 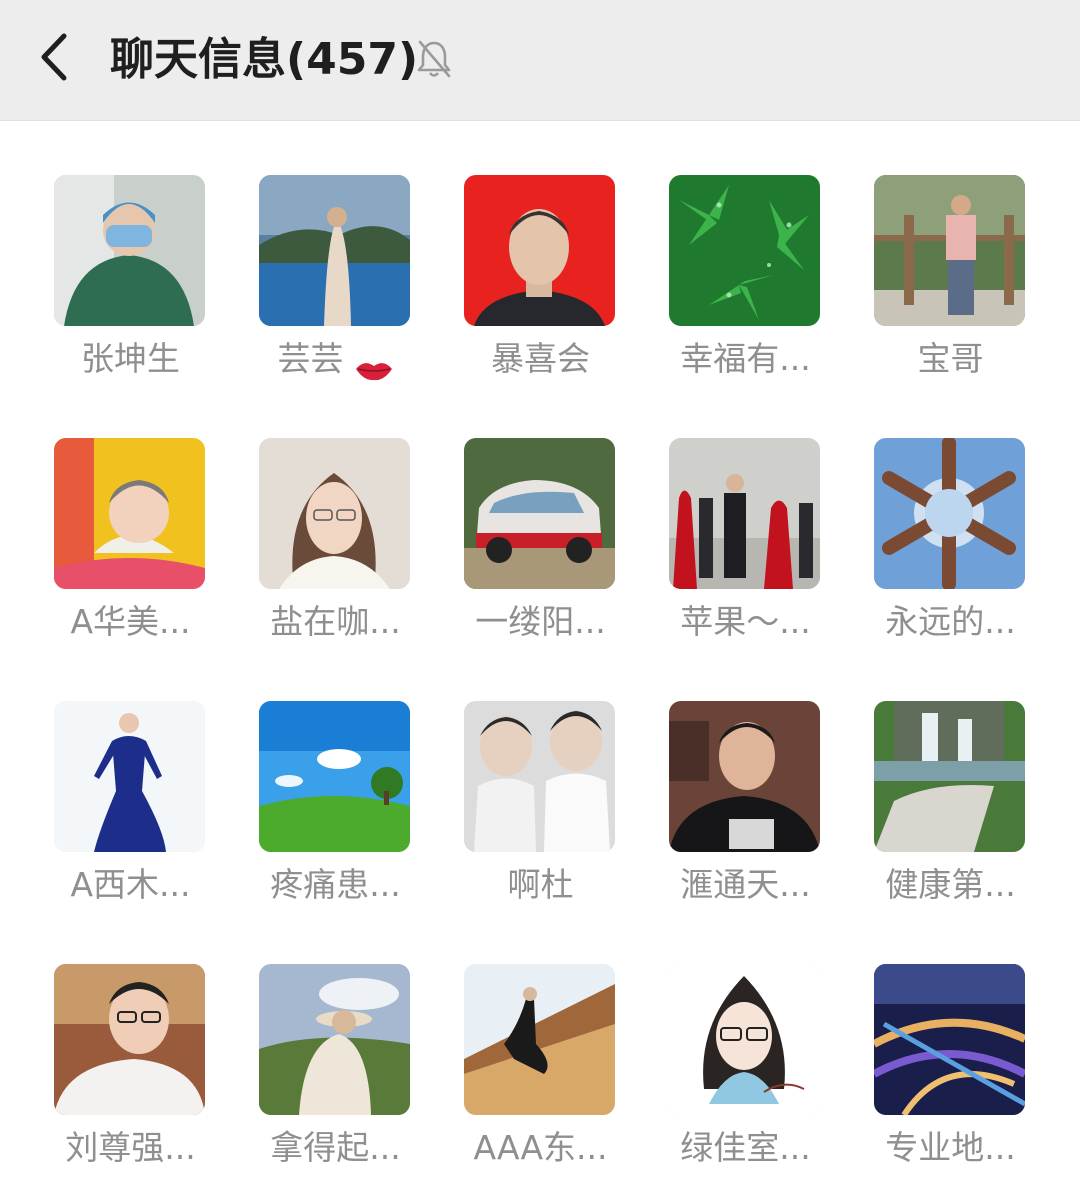 What do you see at coordinates (540, 60) in the screenshot?
I see `top-bar: 聊天信息(457)` at bounding box center [540, 60].